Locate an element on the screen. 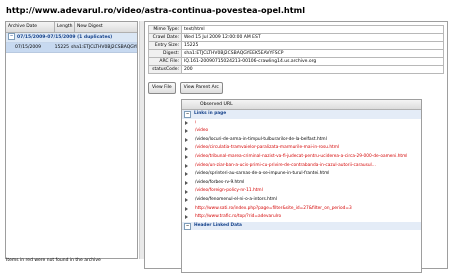 This screenshot has height=276, width=450. link-url: /video is located at coordinates (201, 131).